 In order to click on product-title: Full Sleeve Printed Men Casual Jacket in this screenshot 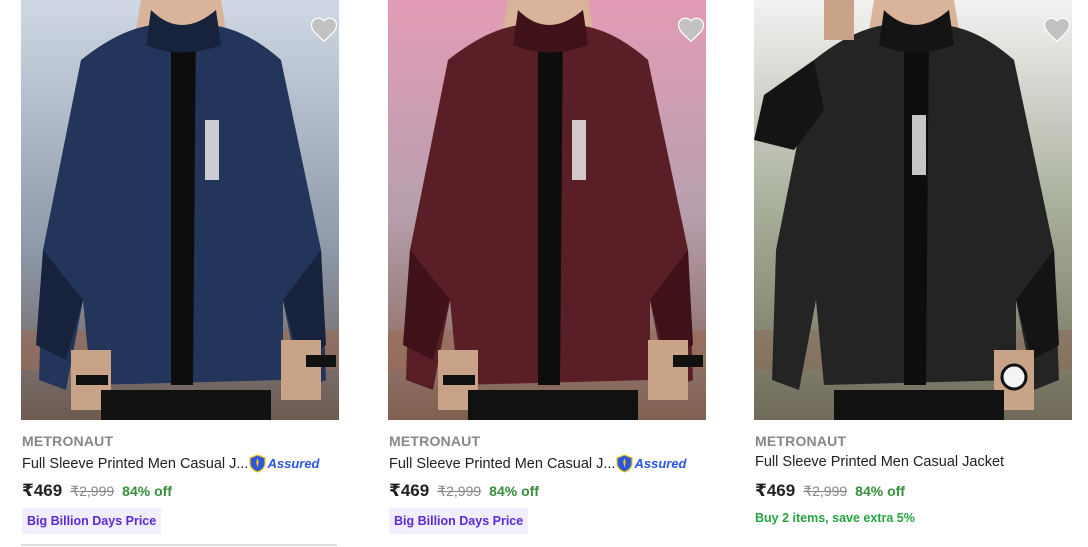, I will do `click(879, 462)`.